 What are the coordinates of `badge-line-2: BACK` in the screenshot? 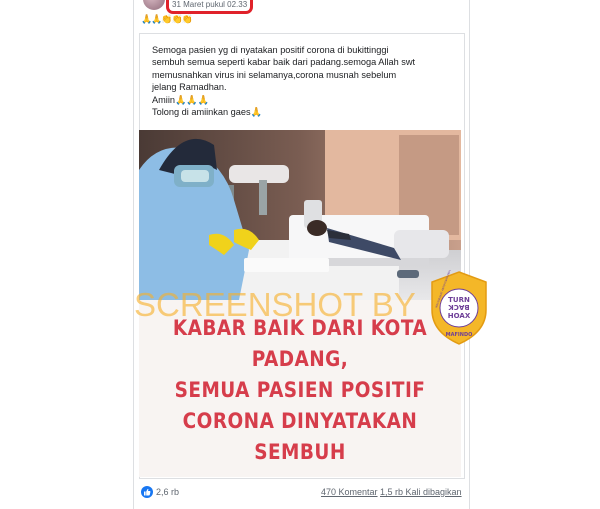 It's located at (459, 307).